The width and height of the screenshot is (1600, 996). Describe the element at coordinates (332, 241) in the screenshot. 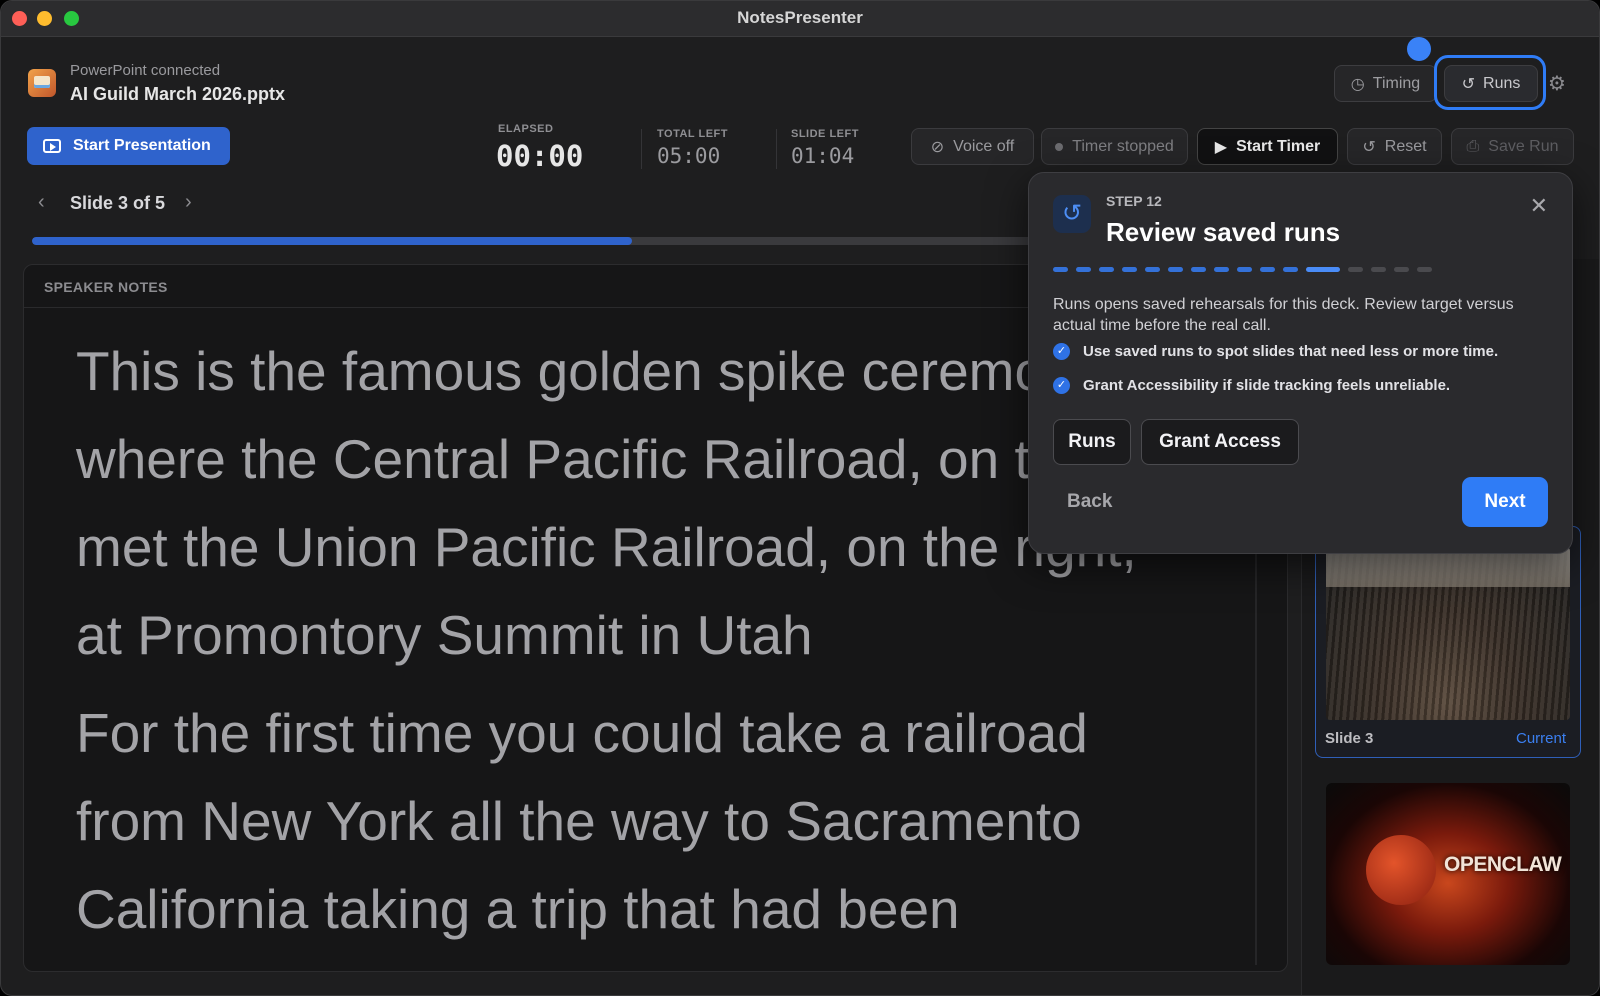

I see `slide-progress-fill` at that location.